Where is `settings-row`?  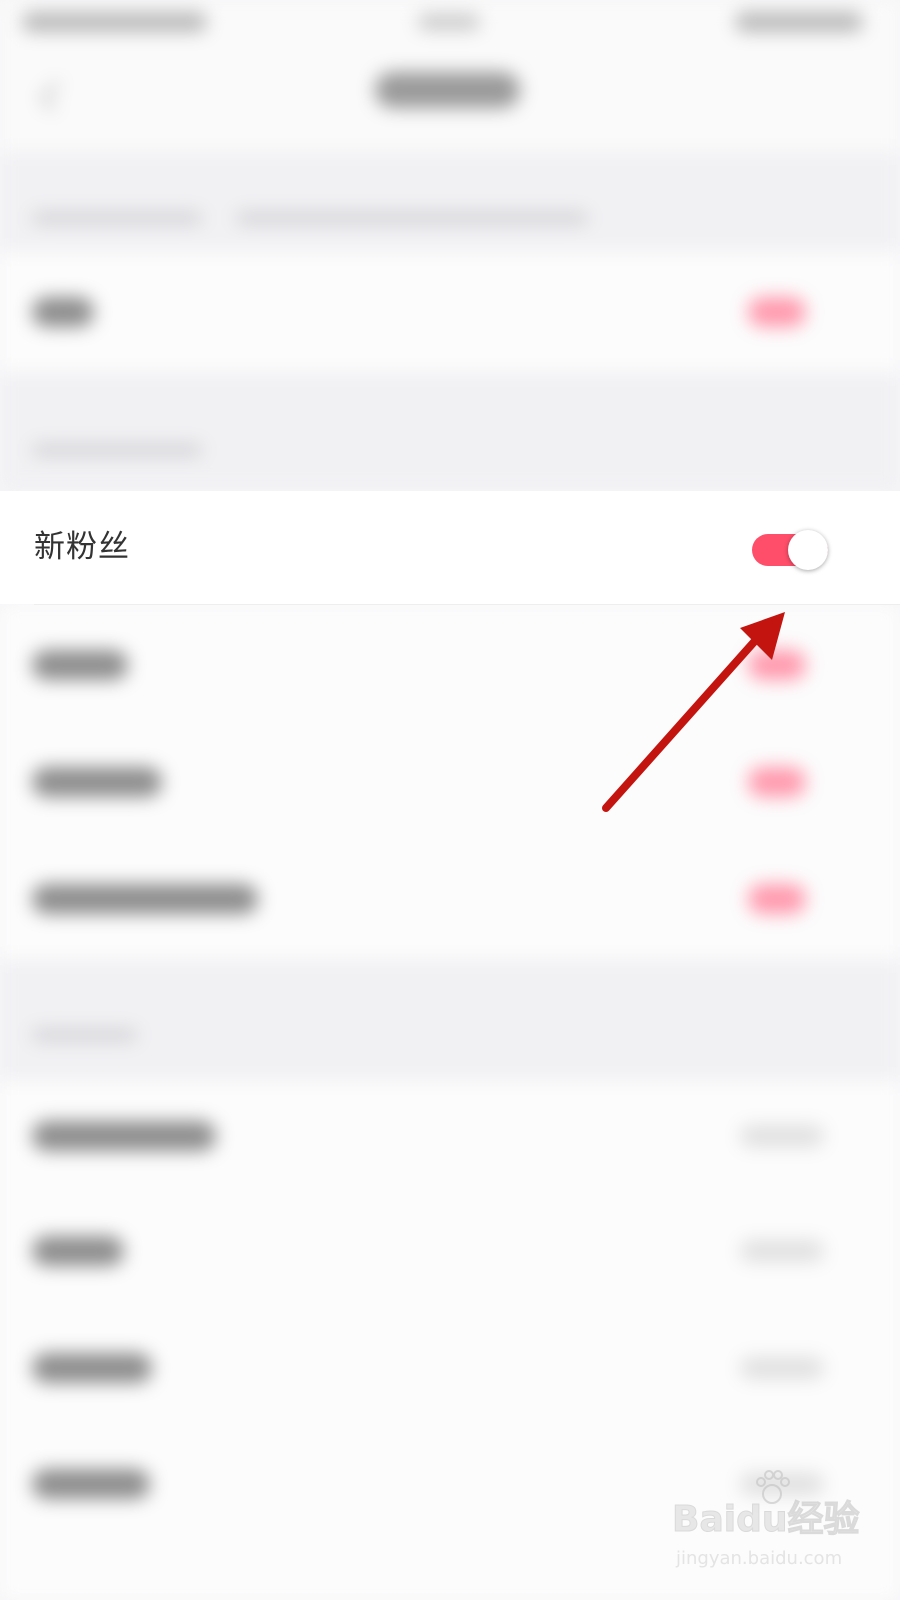
settings-row is located at coordinates (450, 312).